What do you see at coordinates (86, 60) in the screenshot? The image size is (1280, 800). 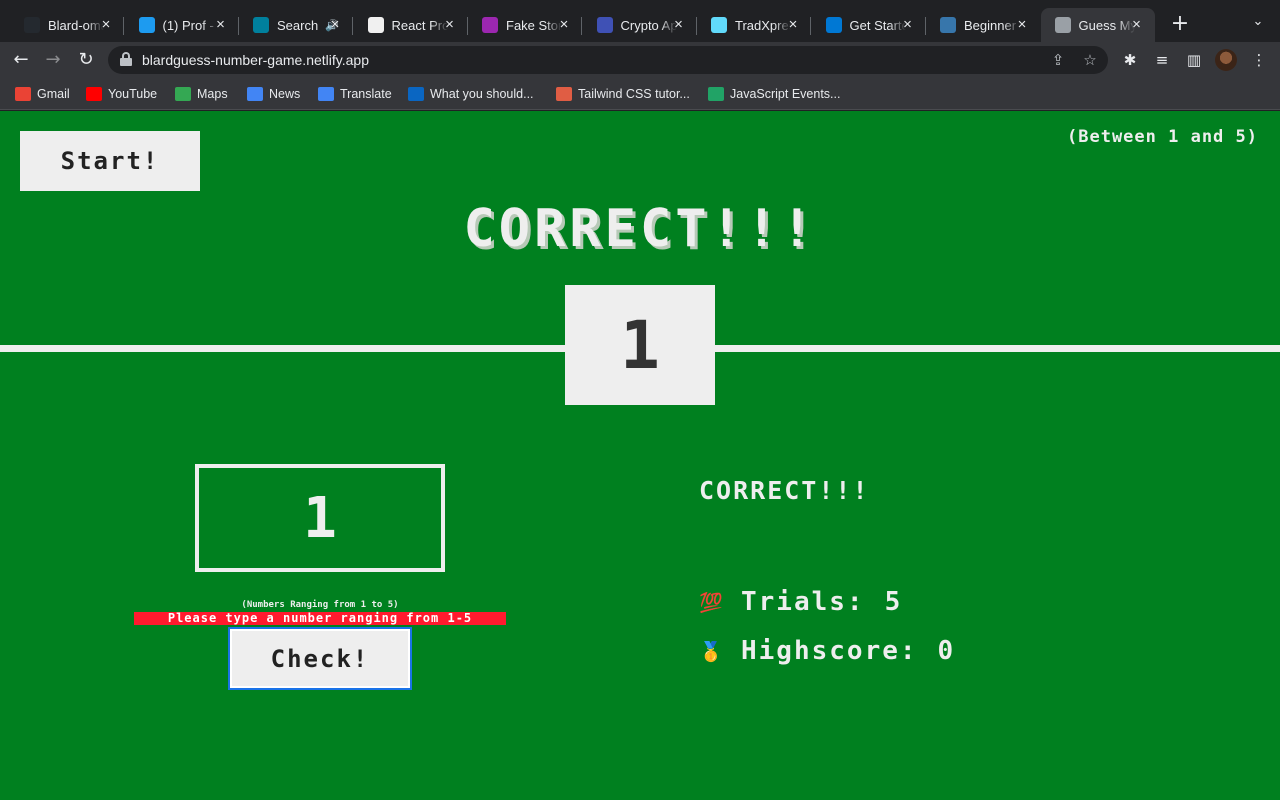 I see `reload-icon: ↻` at bounding box center [86, 60].